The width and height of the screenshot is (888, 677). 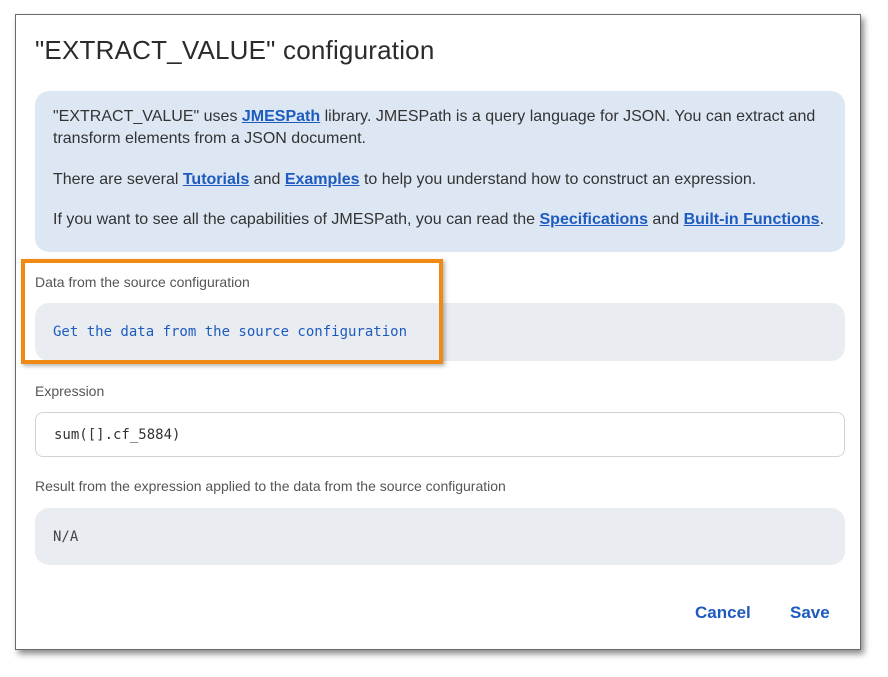 What do you see at coordinates (216, 179) in the screenshot?
I see `tutorials-link: Tutorials` at bounding box center [216, 179].